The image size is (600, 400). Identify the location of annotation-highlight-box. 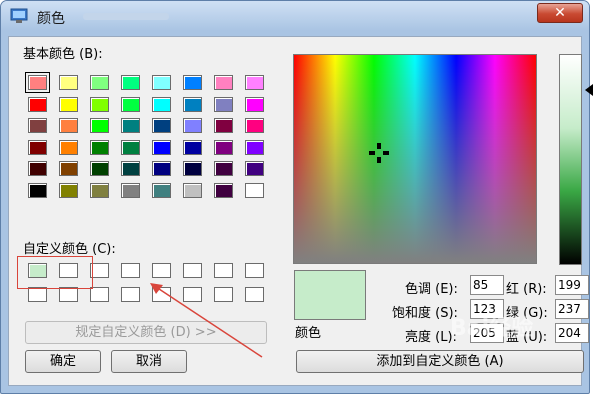
(55, 272).